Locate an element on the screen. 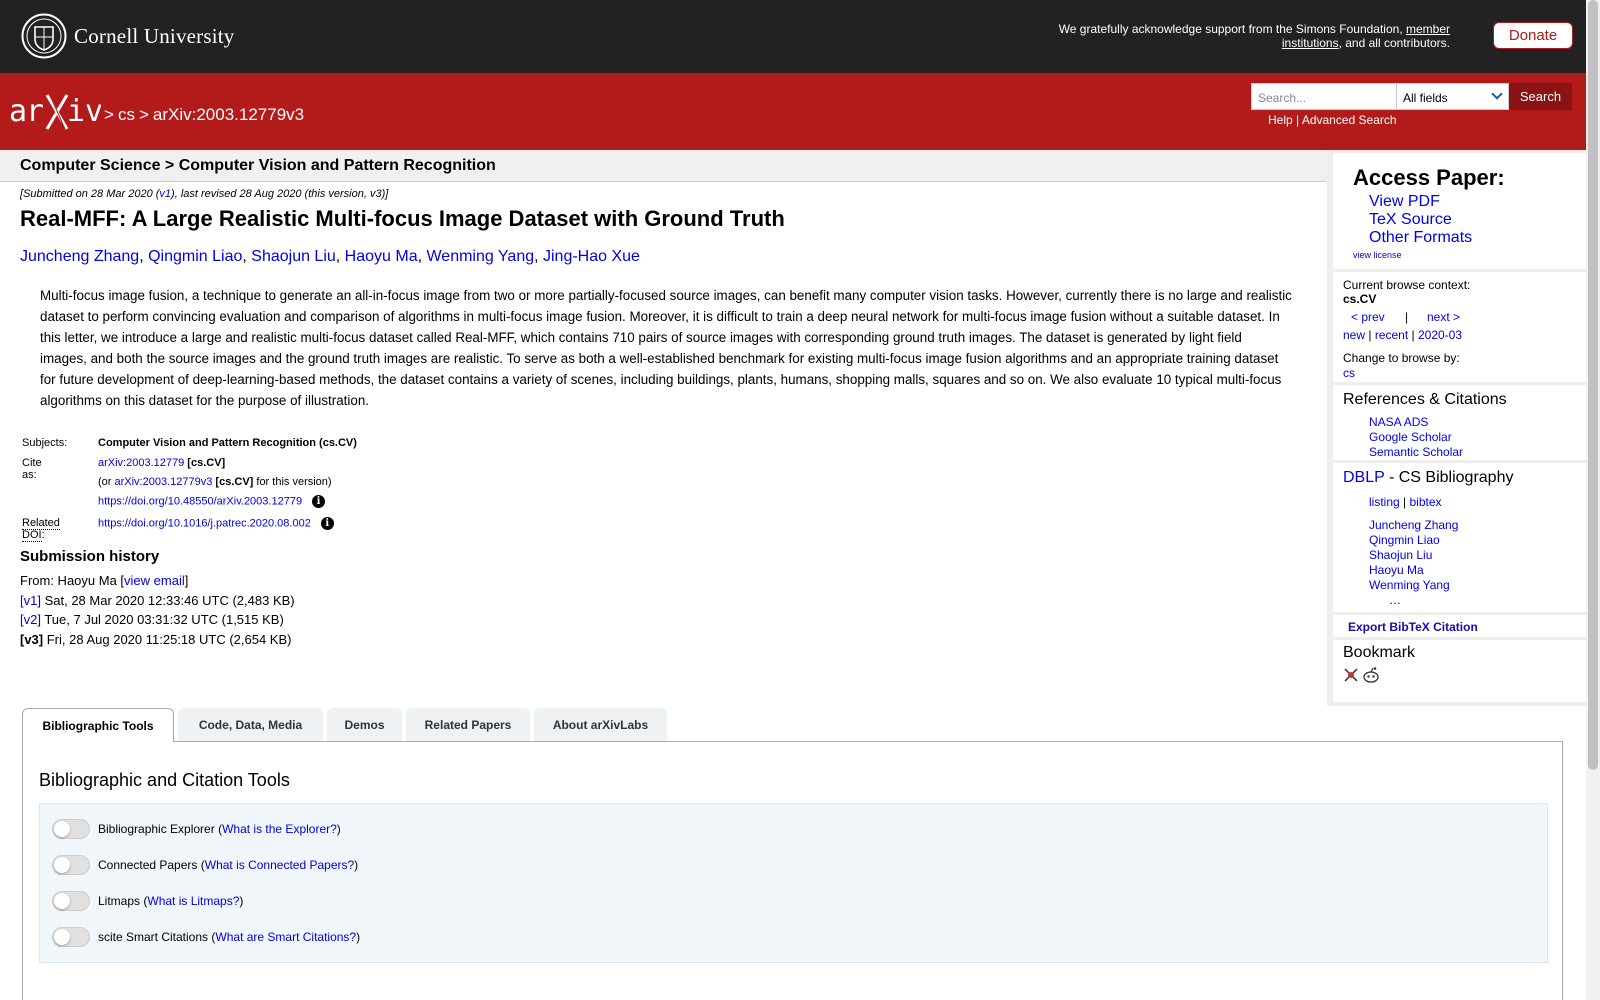 The image size is (1600, 1000). bibliographic-explorer-toggle is located at coordinates (71, 829).